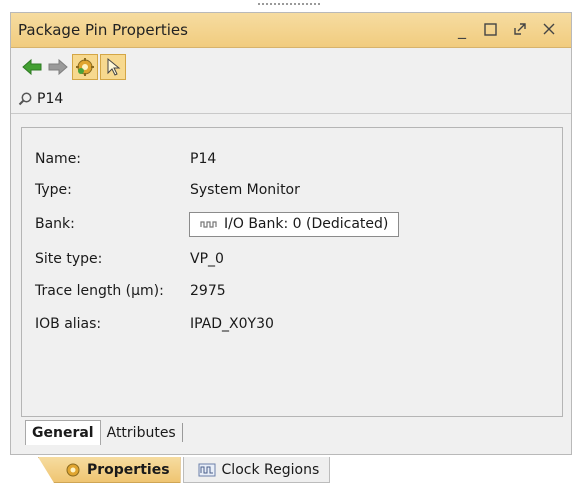 This screenshot has width=581, height=483. I want to click on bank-link: I/O Bank: 0 (Dedicated), so click(294, 224).